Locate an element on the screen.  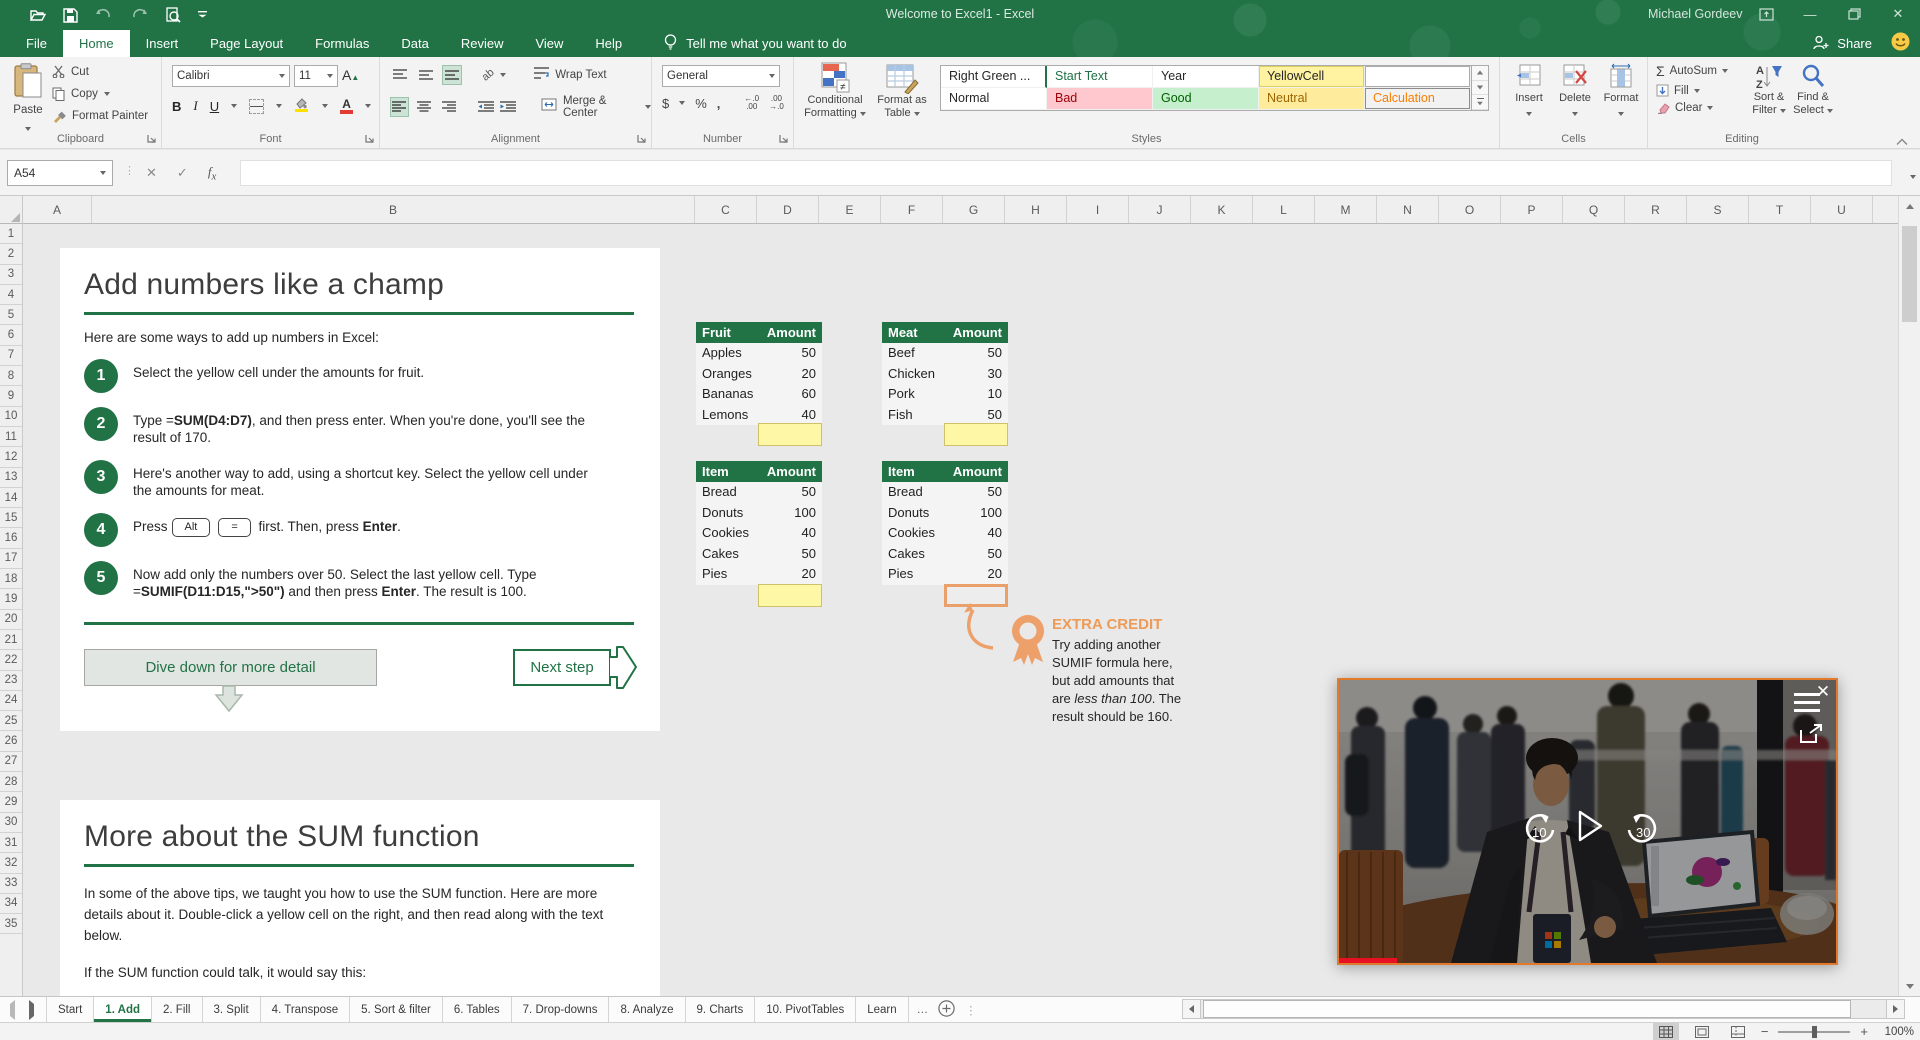
zoom-slider-thumb is located at coordinates (1815, 1031).